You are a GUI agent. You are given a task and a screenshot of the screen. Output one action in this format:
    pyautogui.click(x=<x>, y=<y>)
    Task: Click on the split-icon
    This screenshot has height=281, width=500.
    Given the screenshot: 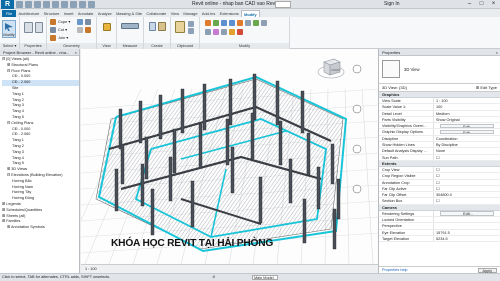 What is the action you would take?
    pyautogui.click(x=208, y=32)
    